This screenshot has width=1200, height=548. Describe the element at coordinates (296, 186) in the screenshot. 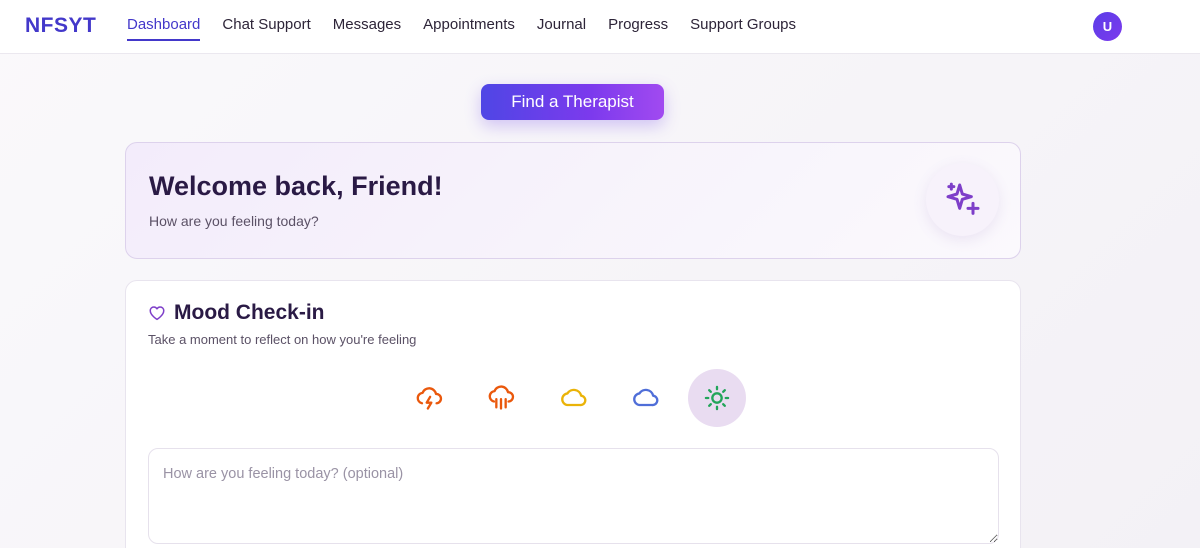

I see `welcome-title: Welcome back, Friend!` at that location.